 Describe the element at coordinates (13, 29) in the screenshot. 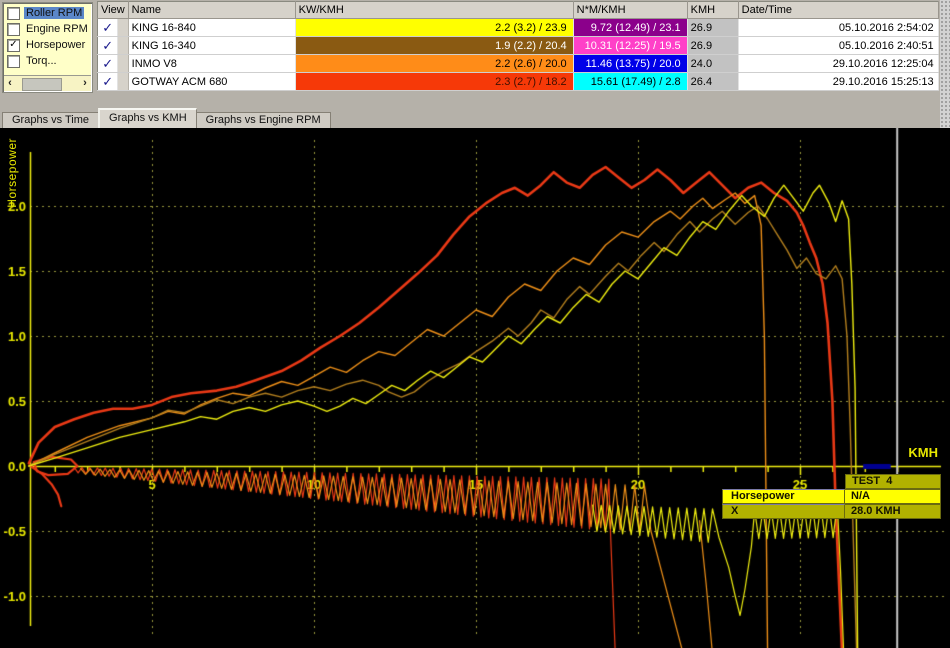

I see `checkbox-engine-rpm` at that location.